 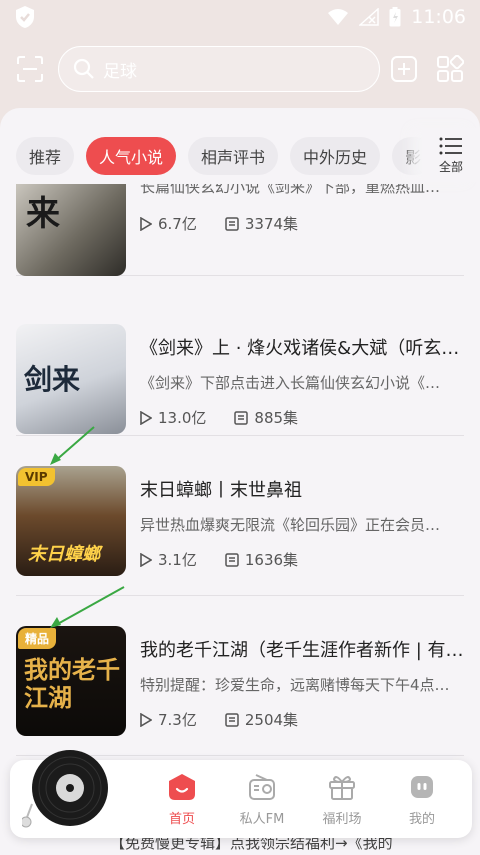 What do you see at coordinates (221, 490) in the screenshot?
I see `album-title: 末日蟑螂丨末世鼻祖` at bounding box center [221, 490].